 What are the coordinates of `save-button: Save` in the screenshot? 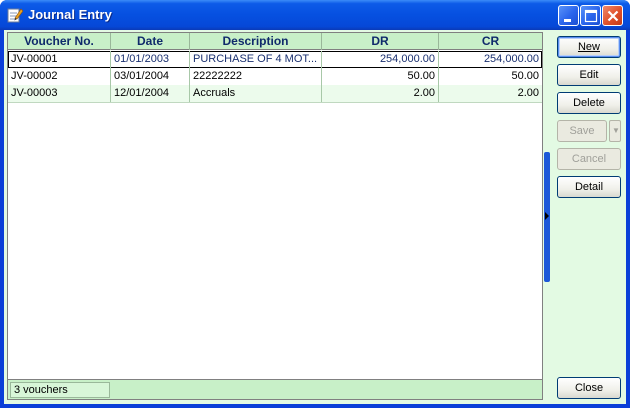 It's located at (582, 131).